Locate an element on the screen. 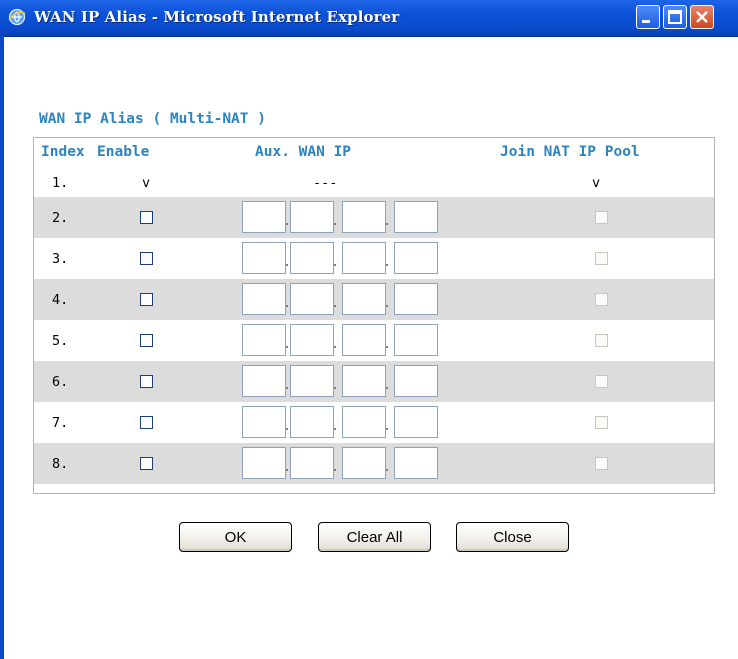 Image resolution: width=738 pixels, height=659 pixels. clear-all-button: Clear All is located at coordinates (374, 537).